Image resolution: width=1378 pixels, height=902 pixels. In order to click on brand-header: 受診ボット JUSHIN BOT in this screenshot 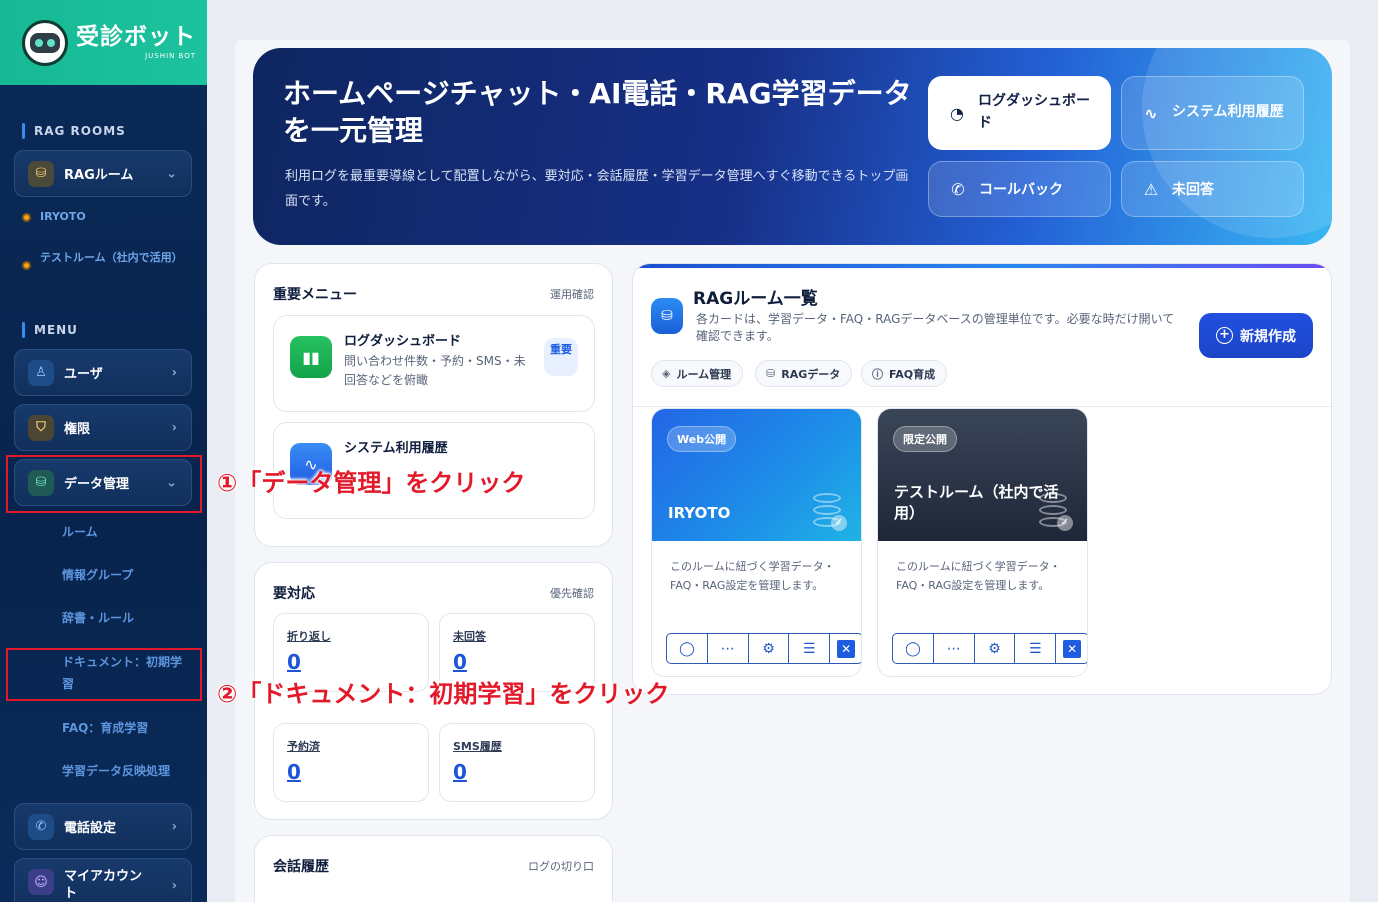, I will do `click(103, 42)`.